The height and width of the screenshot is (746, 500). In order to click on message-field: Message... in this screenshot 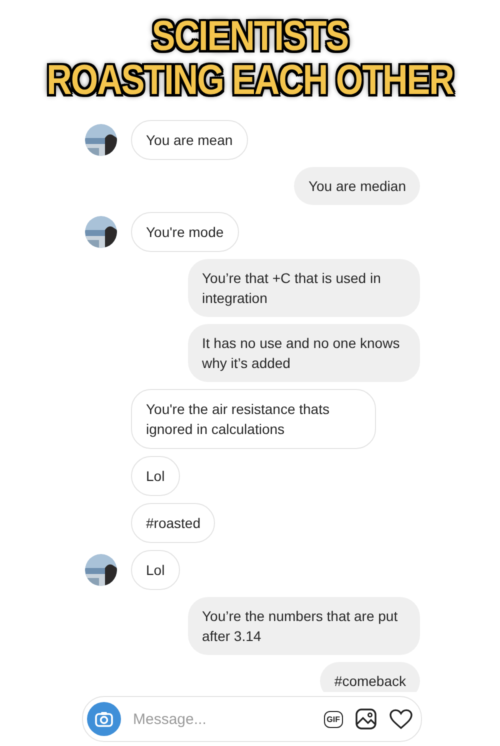, I will do `click(222, 719)`.